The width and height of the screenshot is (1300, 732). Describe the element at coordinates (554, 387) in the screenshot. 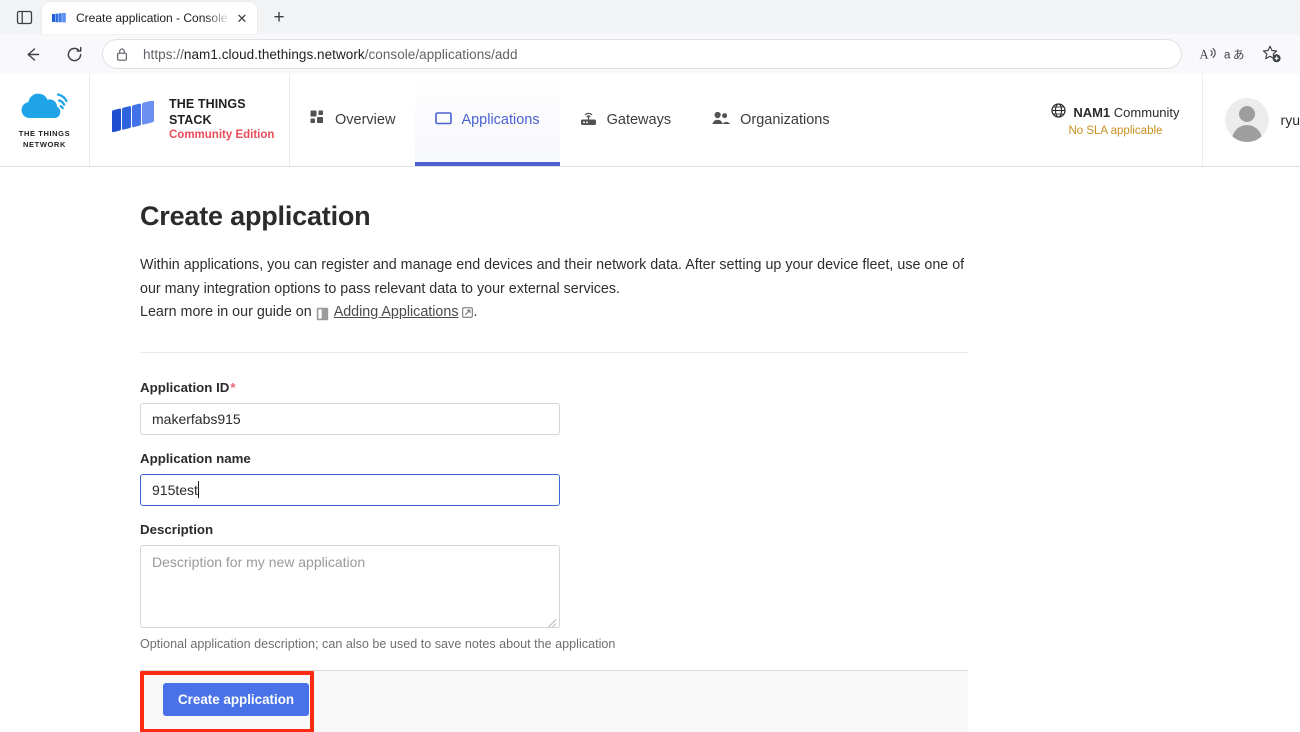

I see `application-id-label: Application ID*` at that location.